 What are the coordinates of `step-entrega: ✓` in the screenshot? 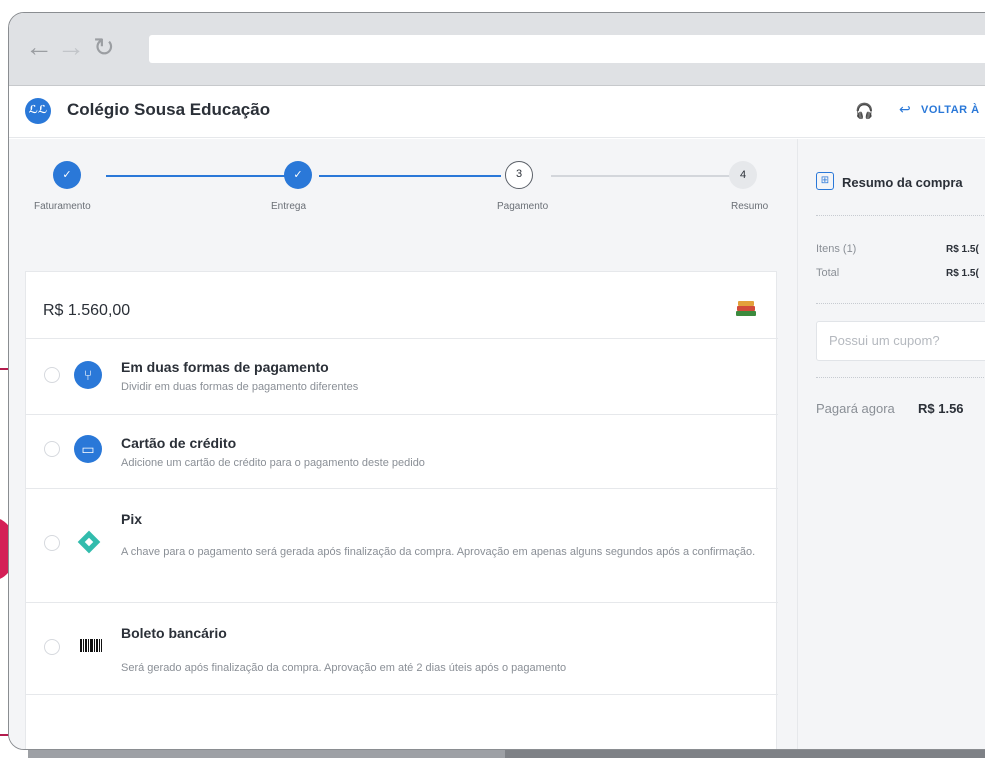 It's located at (298, 175).